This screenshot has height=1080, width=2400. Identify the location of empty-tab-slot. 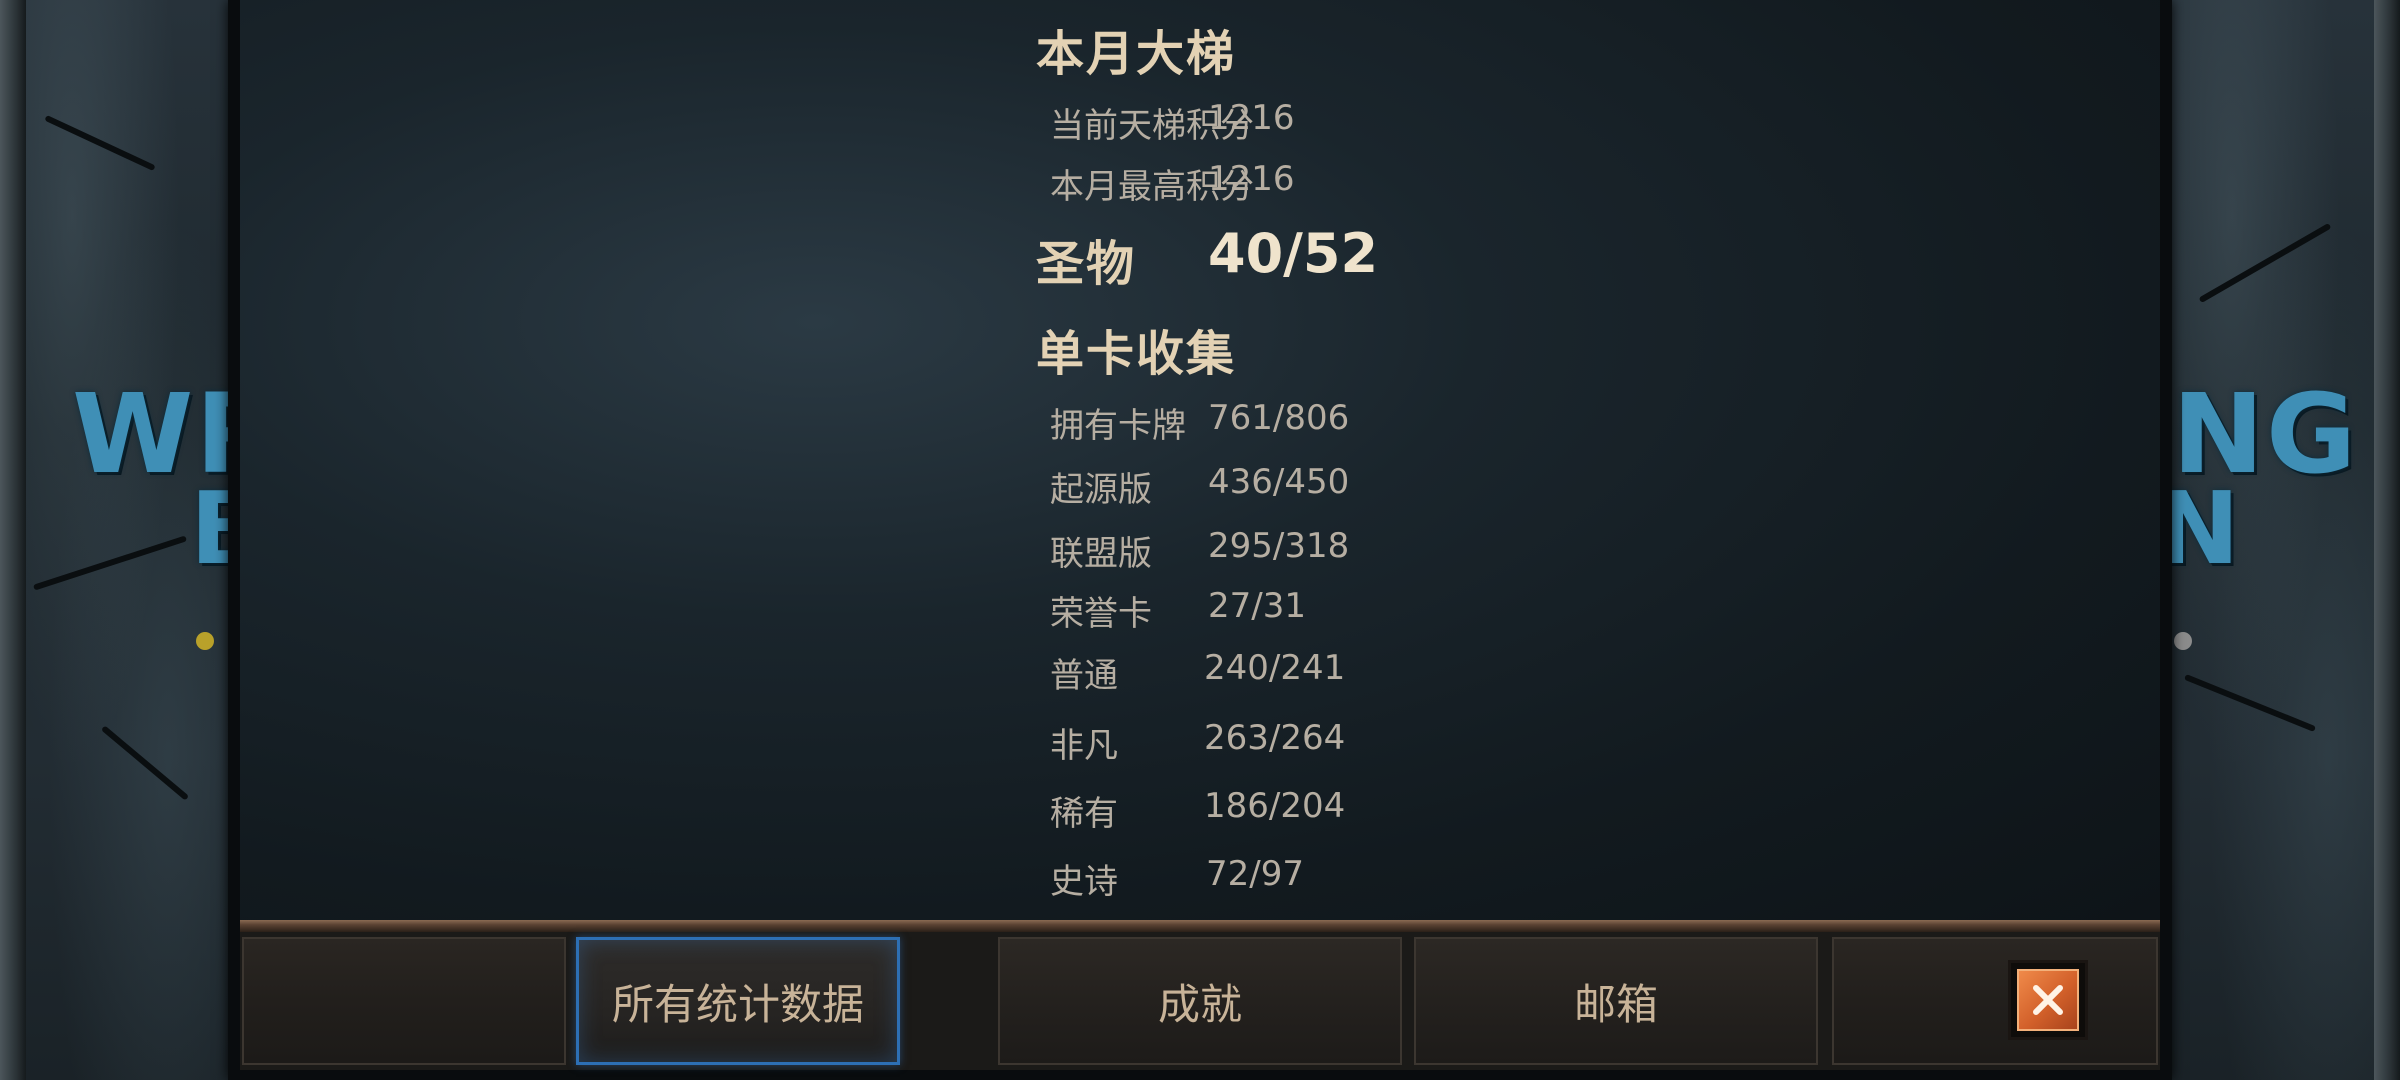
(404, 1001).